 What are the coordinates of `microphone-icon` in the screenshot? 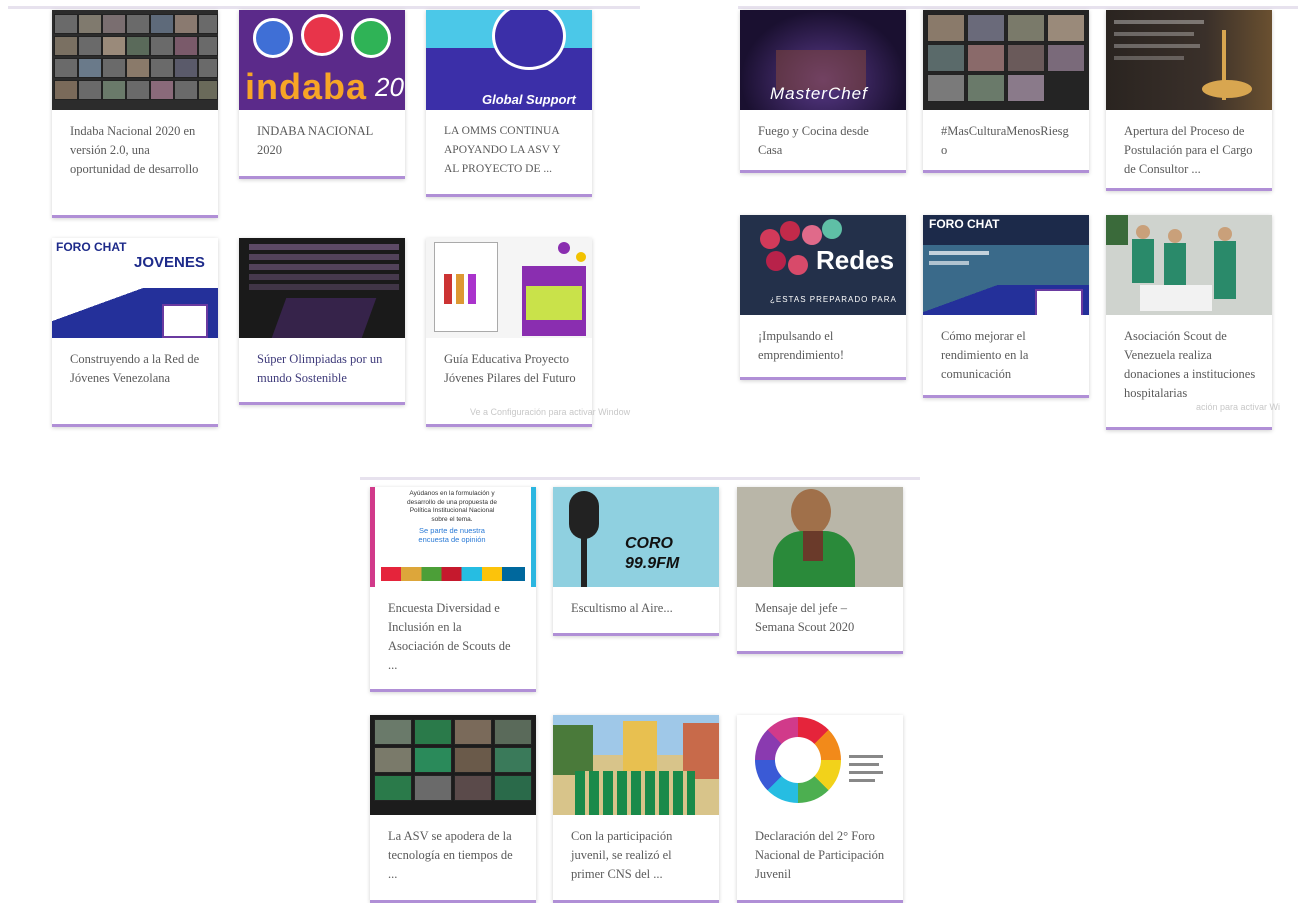 It's located at (584, 515).